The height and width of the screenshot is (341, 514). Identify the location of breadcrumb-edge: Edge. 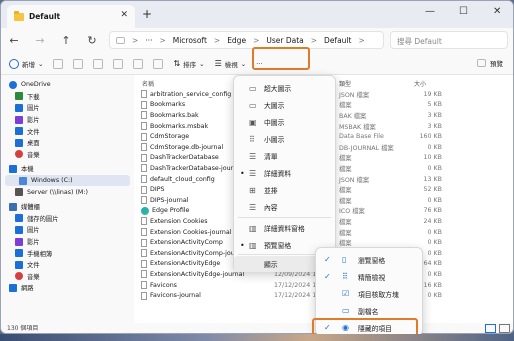
(236, 40).